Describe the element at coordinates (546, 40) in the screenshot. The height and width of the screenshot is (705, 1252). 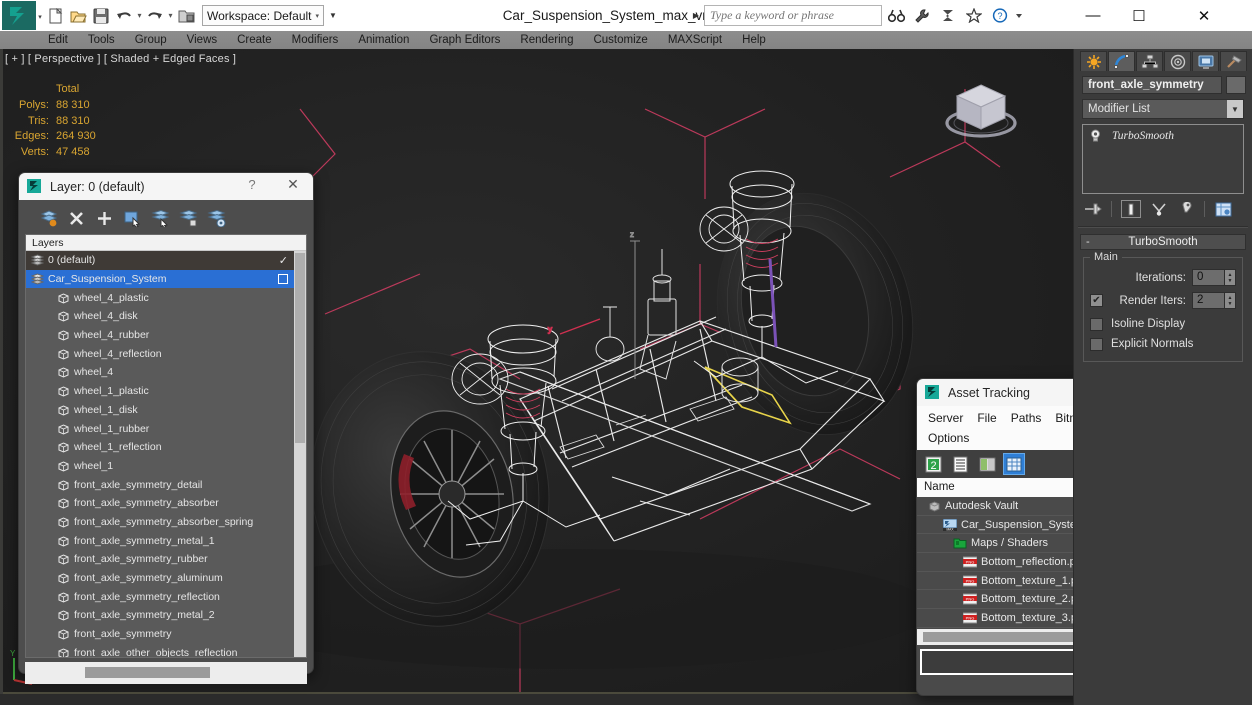
I see `menu-item-rendering: Rendering` at that location.